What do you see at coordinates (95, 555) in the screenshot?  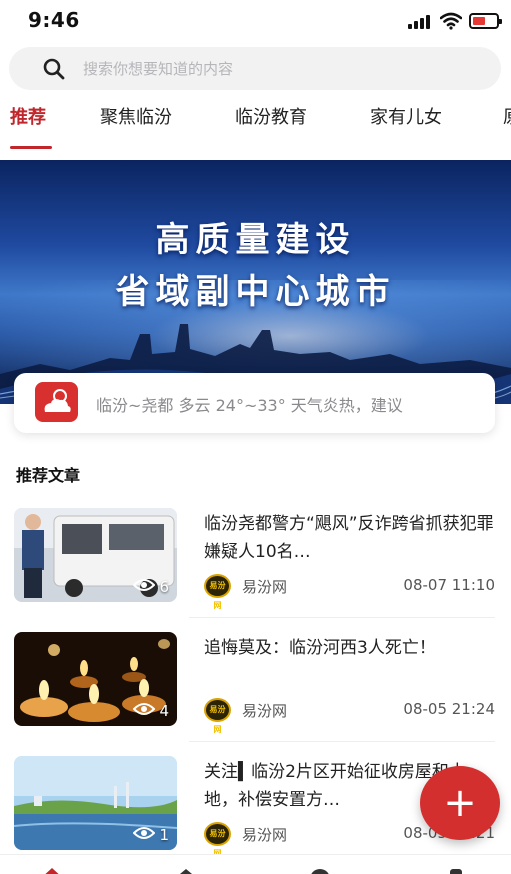 I see `article-thumbnail: 6` at bounding box center [95, 555].